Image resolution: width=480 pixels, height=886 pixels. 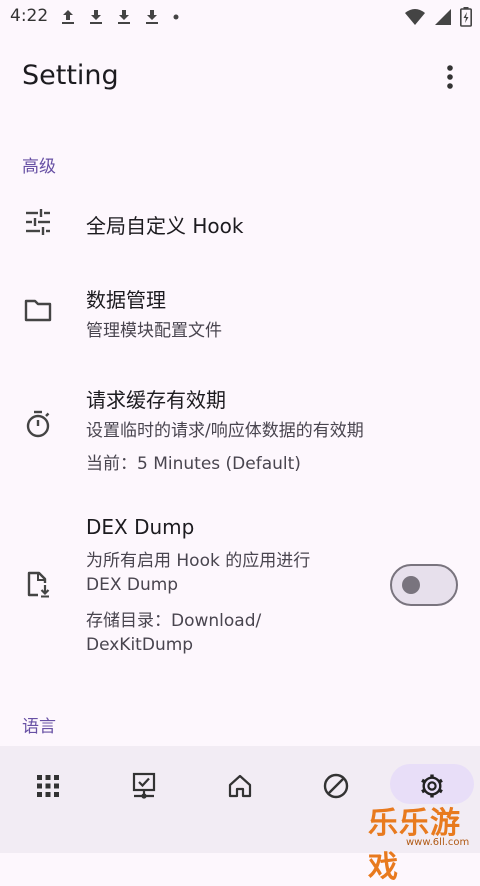 What do you see at coordinates (198, 561) in the screenshot?
I see `pref-description: 为所有启用 Hook 的应用进行` at bounding box center [198, 561].